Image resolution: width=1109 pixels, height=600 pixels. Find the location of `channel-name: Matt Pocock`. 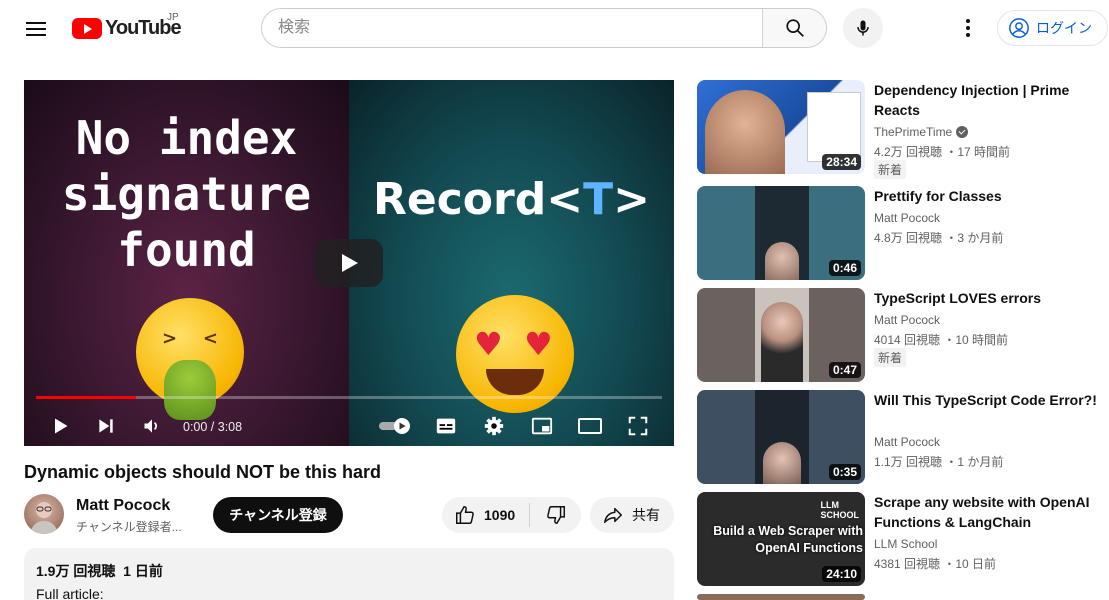

channel-name: Matt Pocock is located at coordinates (123, 506).